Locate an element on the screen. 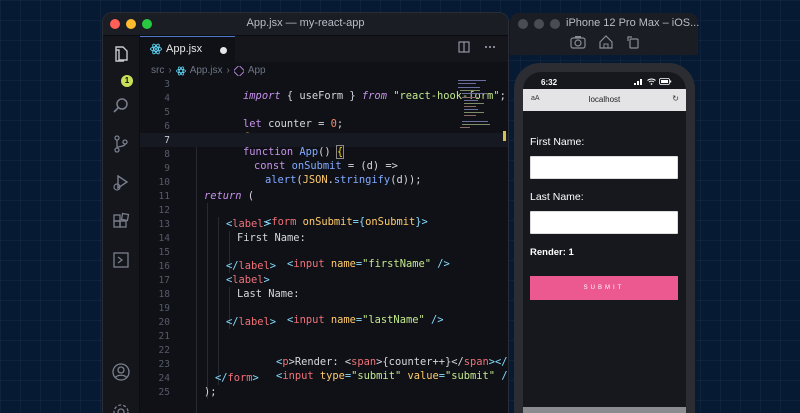  tab-app-jsx: App.jsx is located at coordinates (187, 49).